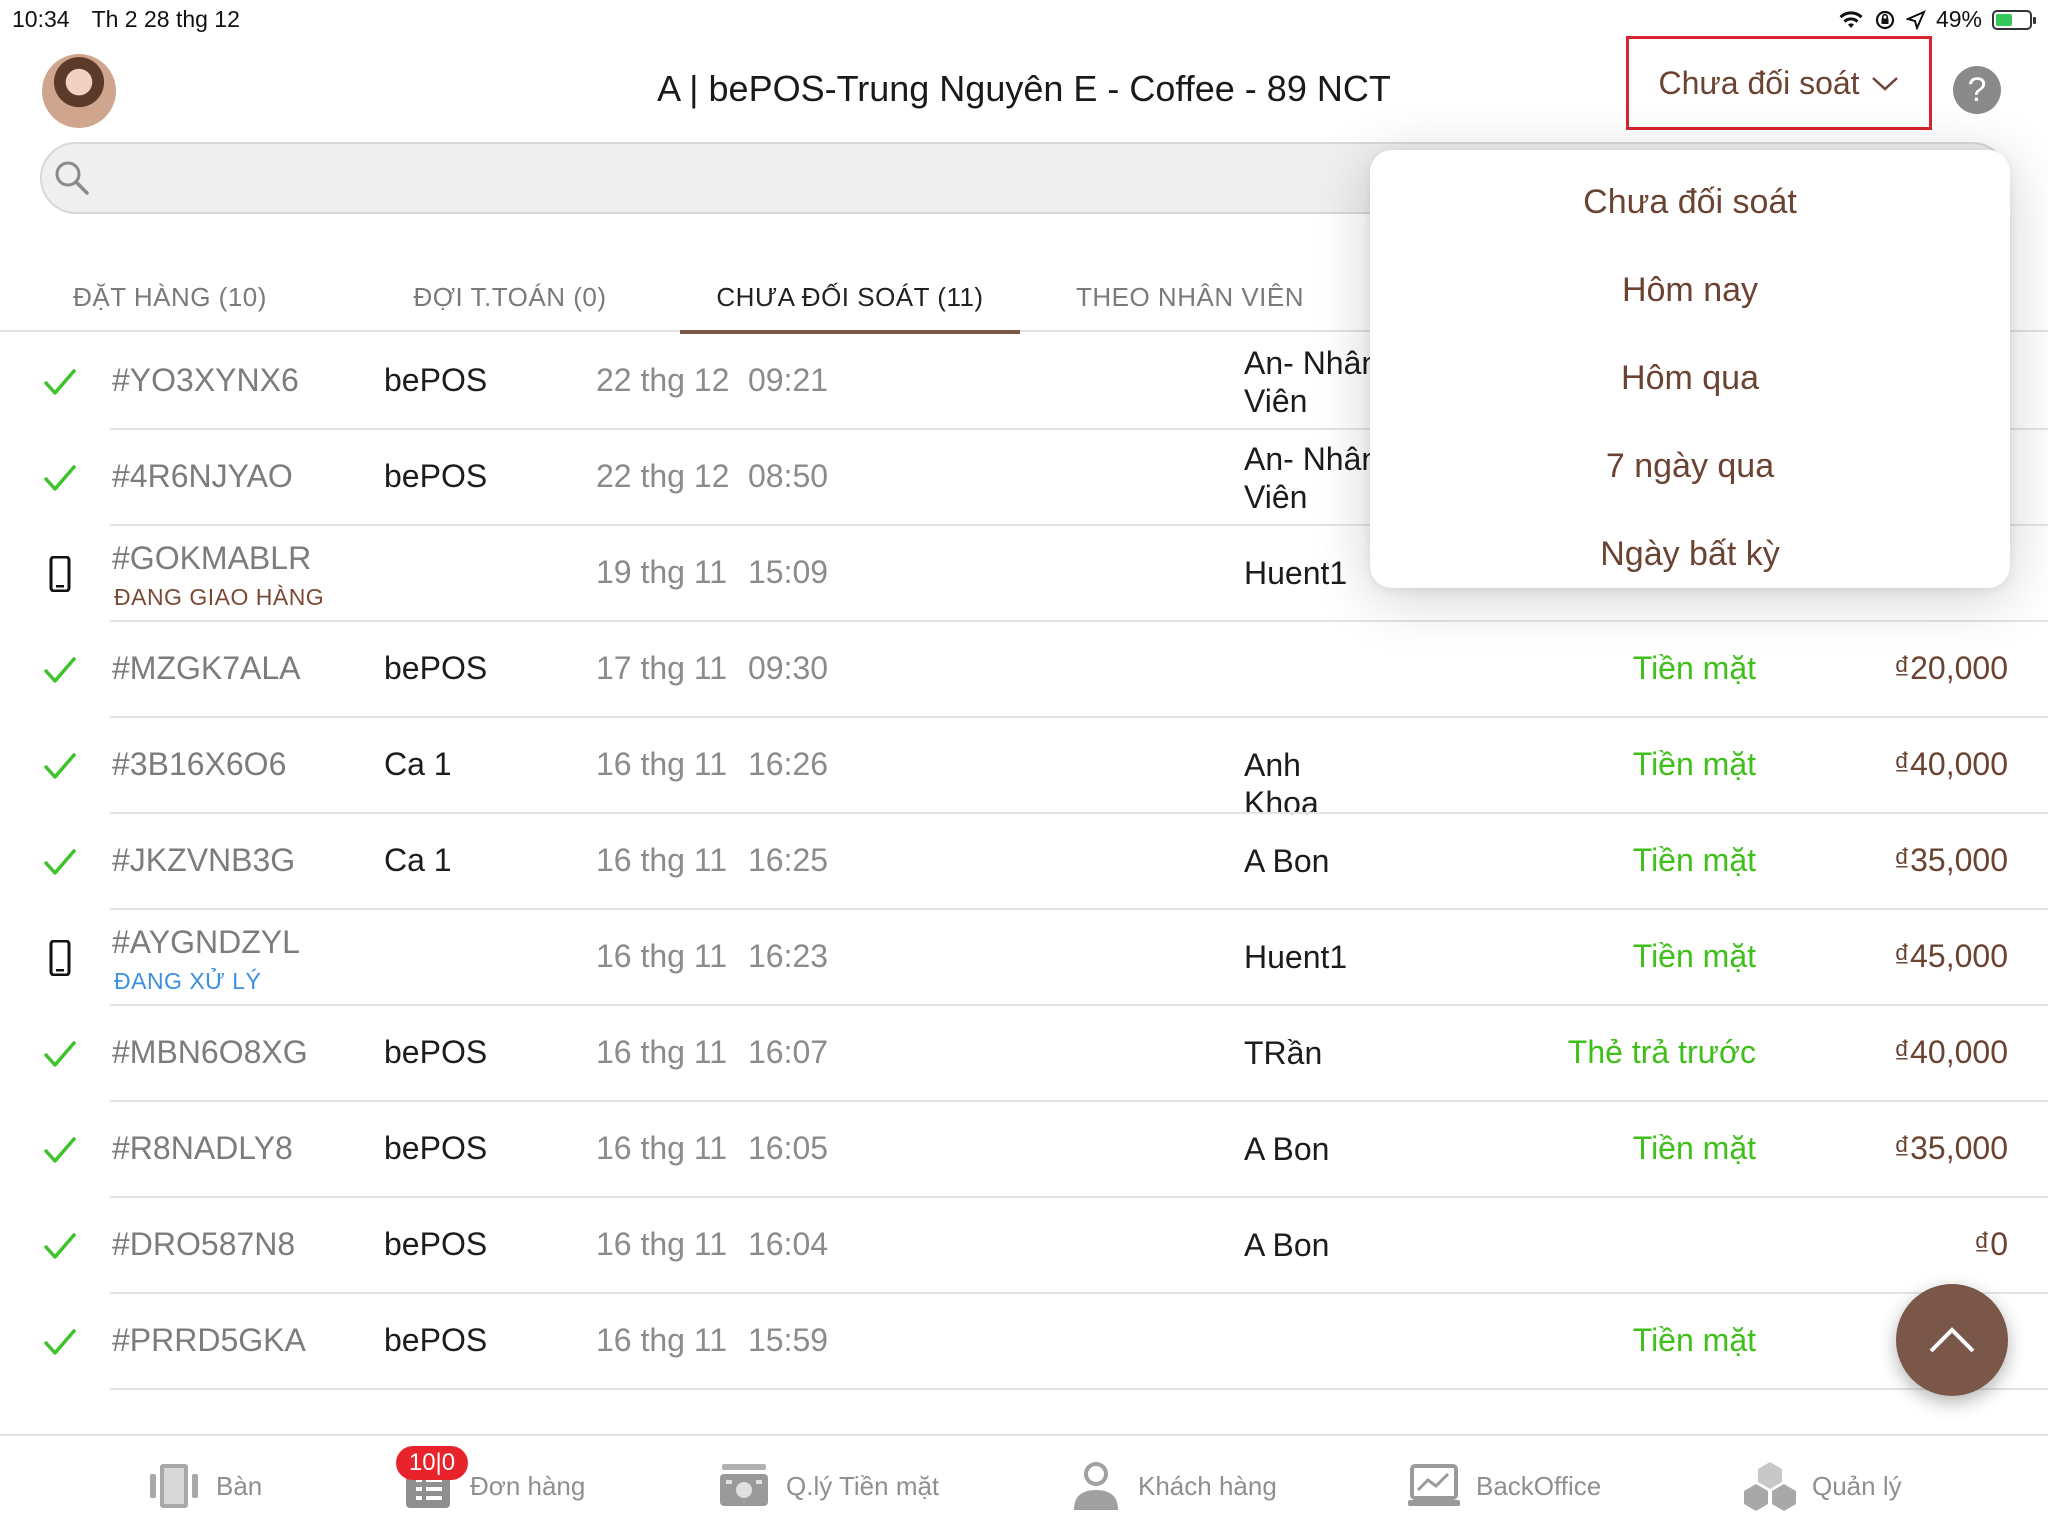 This screenshot has width=2048, height=1536. What do you see at coordinates (1207, 1485) in the screenshot?
I see `nav-label-khach-hang: Khách hàng` at bounding box center [1207, 1485].